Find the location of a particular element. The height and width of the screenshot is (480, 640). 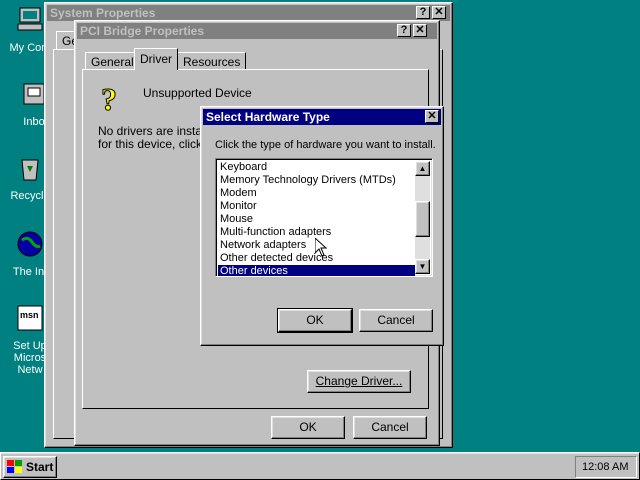

listbox-scrollbar: ▲ ▼ is located at coordinates (422, 217).